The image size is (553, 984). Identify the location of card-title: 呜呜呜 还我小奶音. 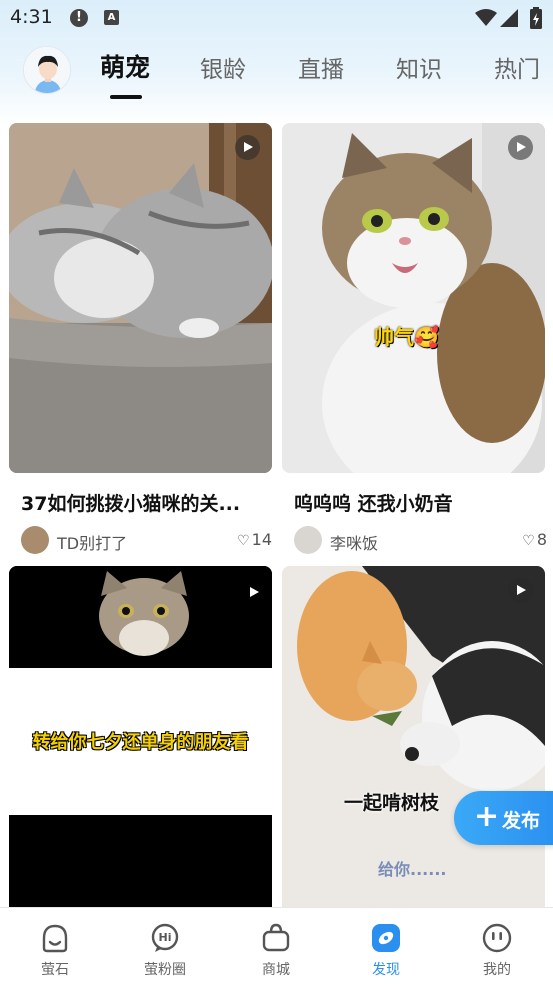
(414, 502).